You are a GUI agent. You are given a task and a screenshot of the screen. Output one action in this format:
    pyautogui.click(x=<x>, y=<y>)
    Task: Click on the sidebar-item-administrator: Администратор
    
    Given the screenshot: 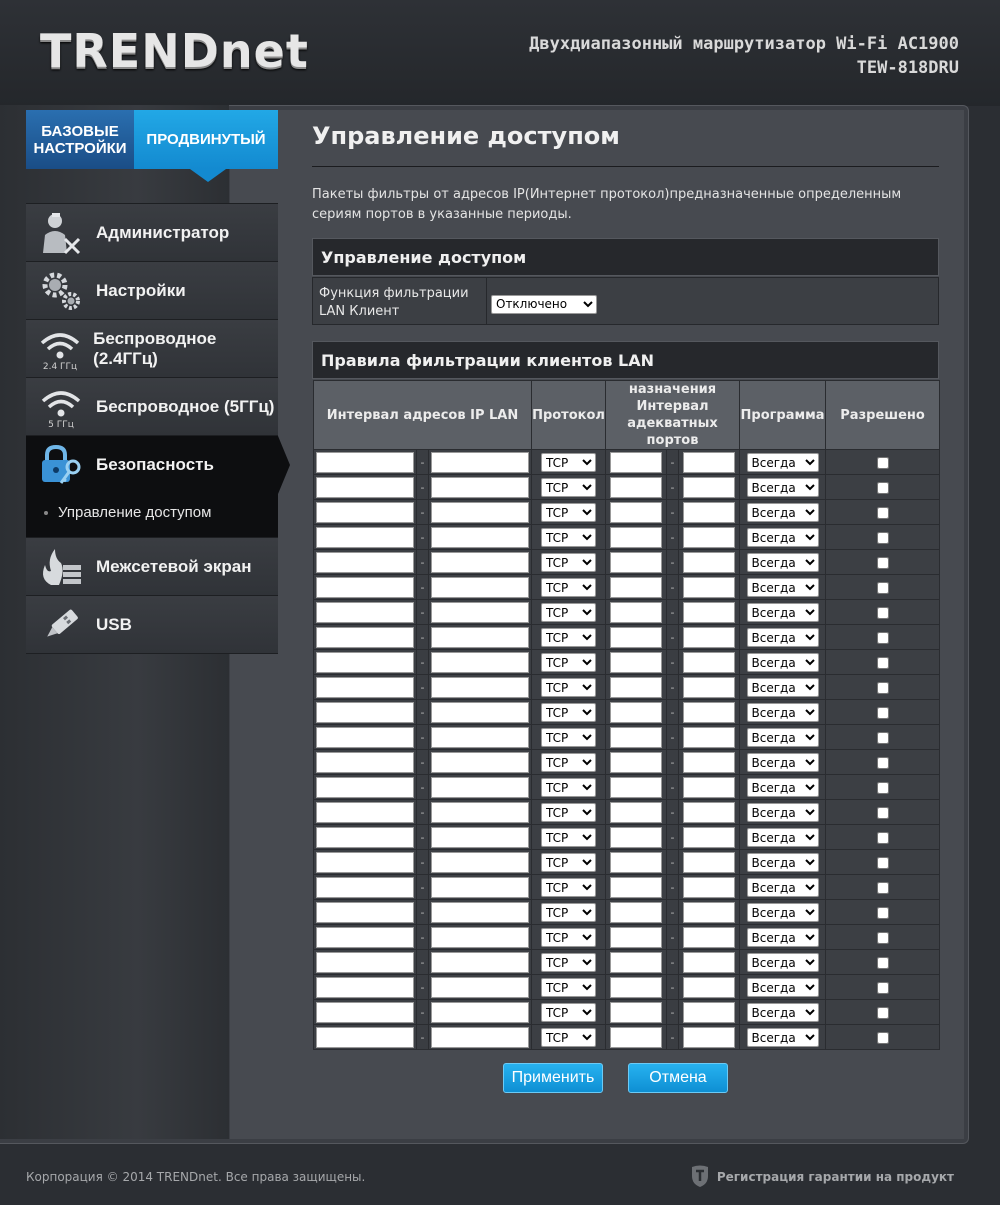 What is the action you would take?
    pyautogui.click(x=152, y=232)
    